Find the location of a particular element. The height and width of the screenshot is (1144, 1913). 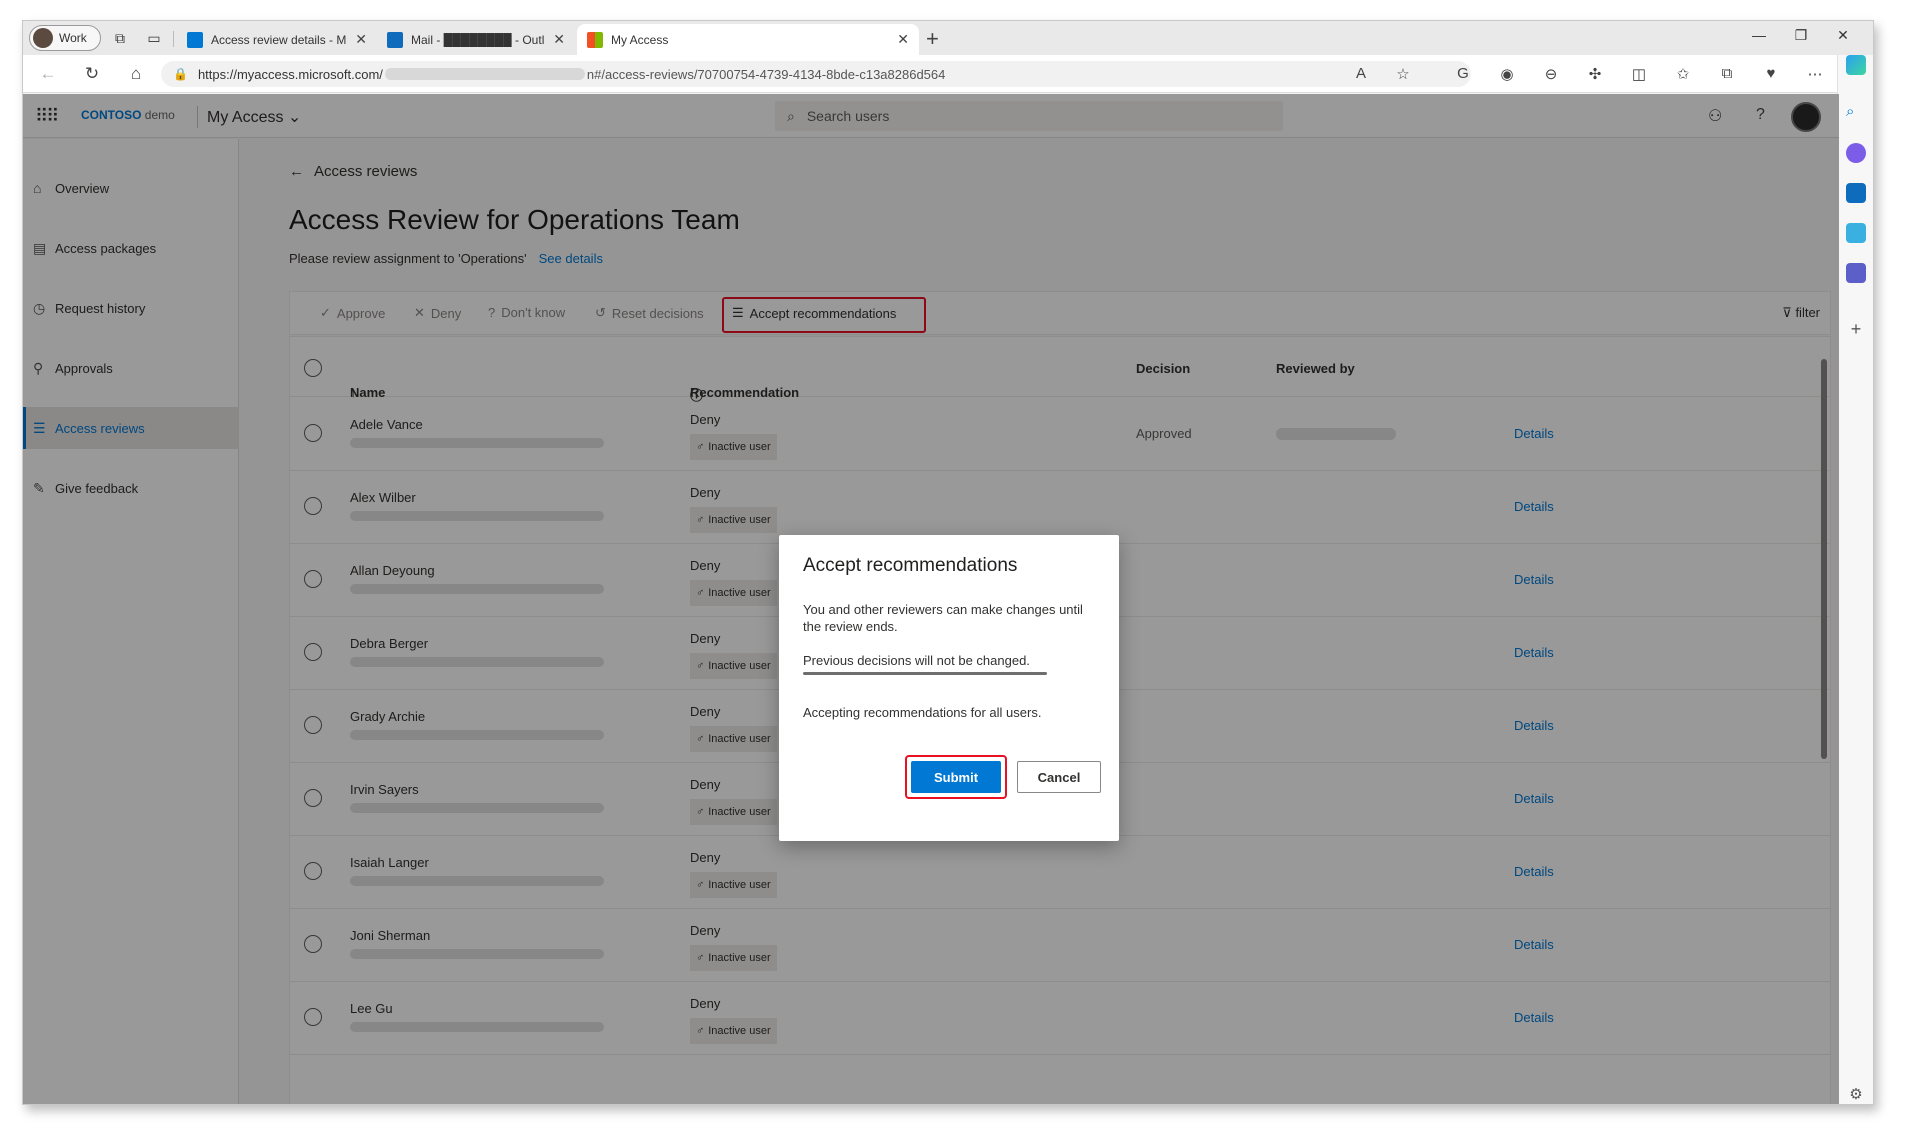

split-screen-icon: ◫ is located at coordinates (1639, 74).